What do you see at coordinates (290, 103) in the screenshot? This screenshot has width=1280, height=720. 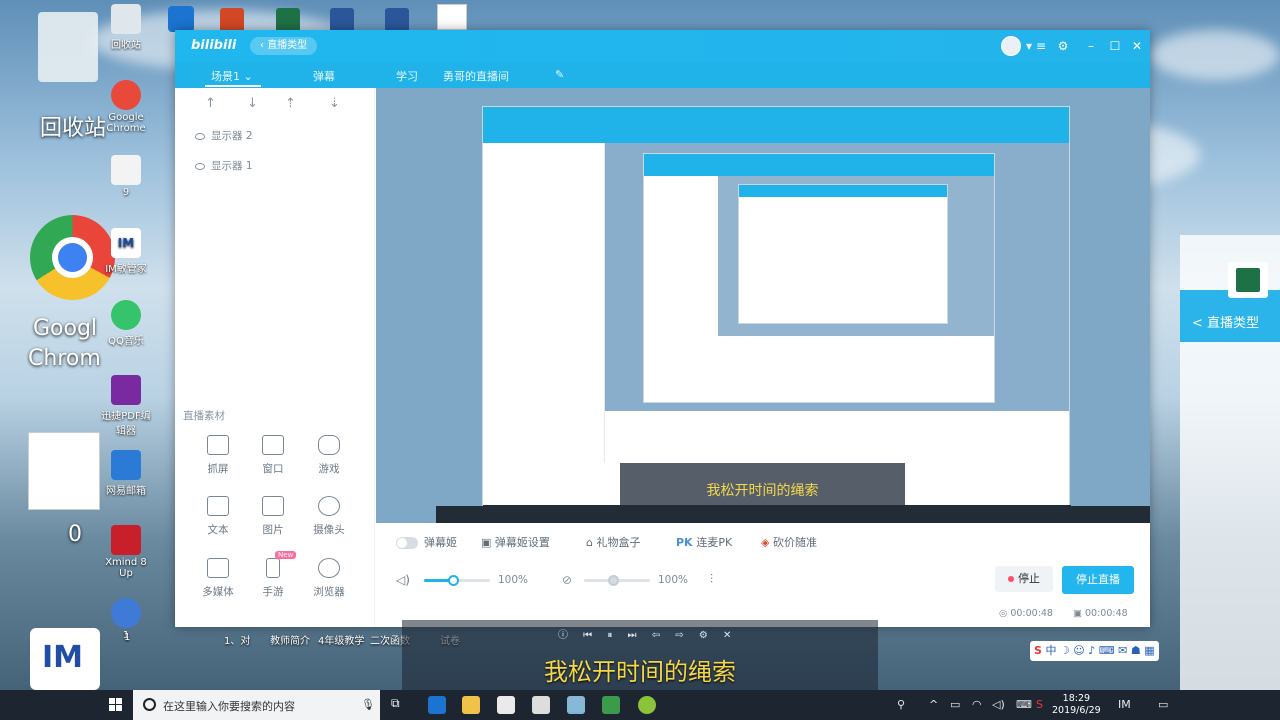 I see `move-top-icon: ⇡` at bounding box center [290, 103].